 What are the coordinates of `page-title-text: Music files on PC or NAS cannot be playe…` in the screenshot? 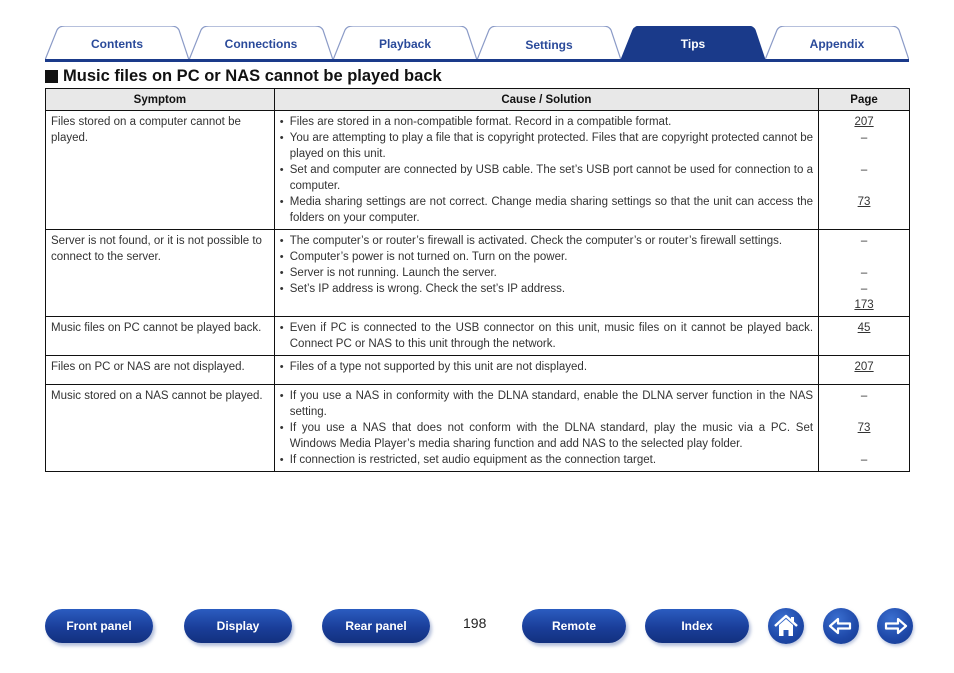 It's located at (252, 76).